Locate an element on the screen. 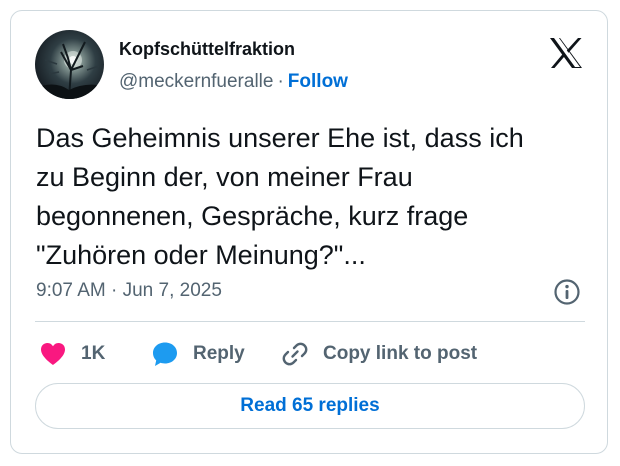 The height and width of the screenshot is (466, 620). author-handle-row: @meckernfueralle · Follow is located at coordinates (233, 82).